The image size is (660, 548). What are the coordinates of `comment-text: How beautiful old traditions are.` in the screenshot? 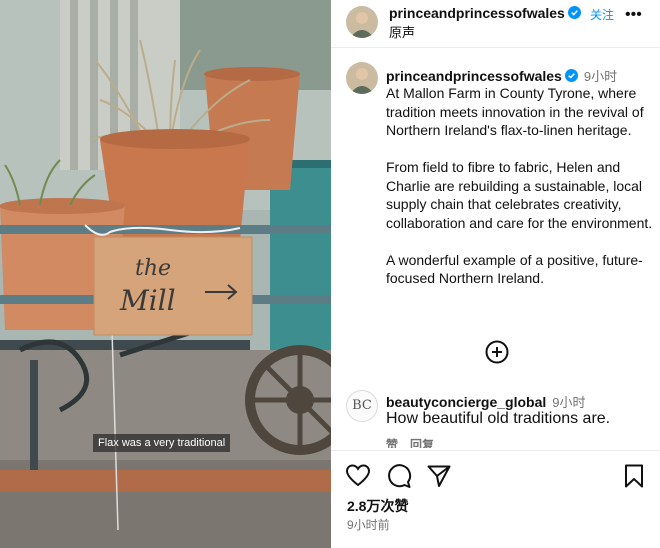 It's located at (498, 418).